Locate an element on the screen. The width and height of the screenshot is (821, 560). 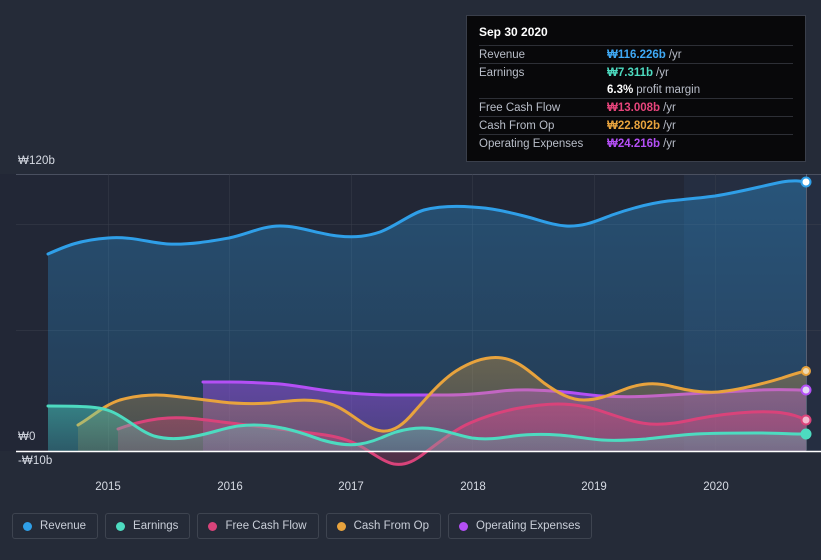
legend-dot-cash-from-op-icon is located at coordinates (341, 526).